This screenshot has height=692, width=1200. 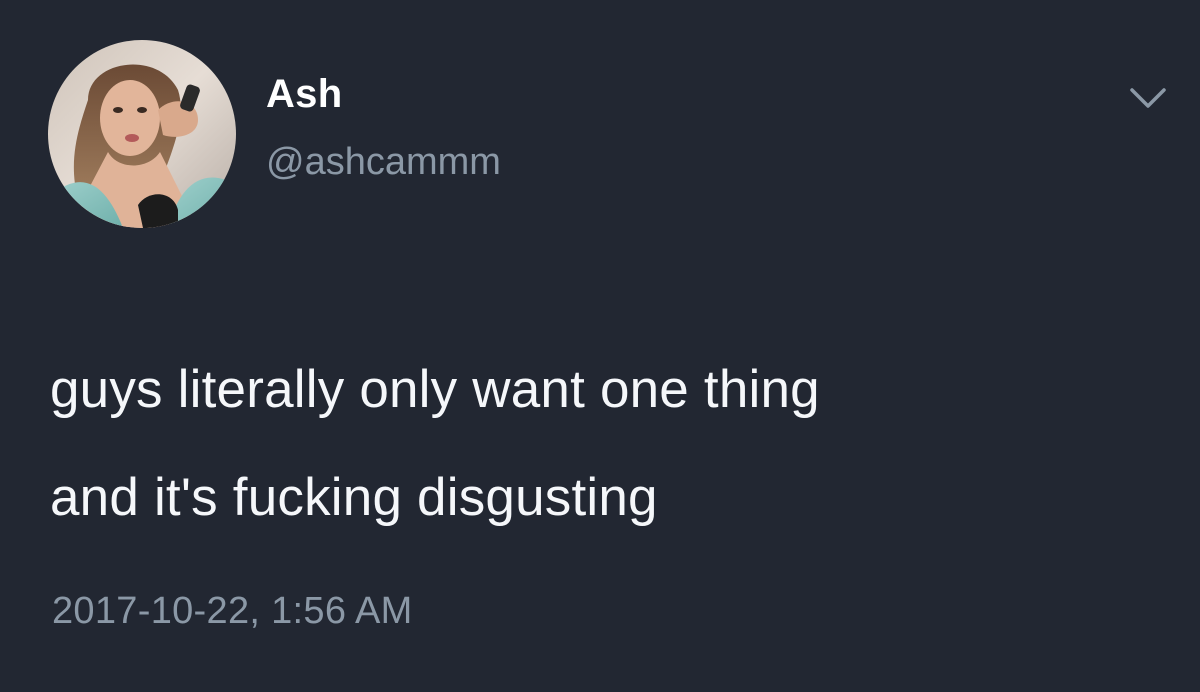 I want to click on avatar, so click(x=142, y=134).